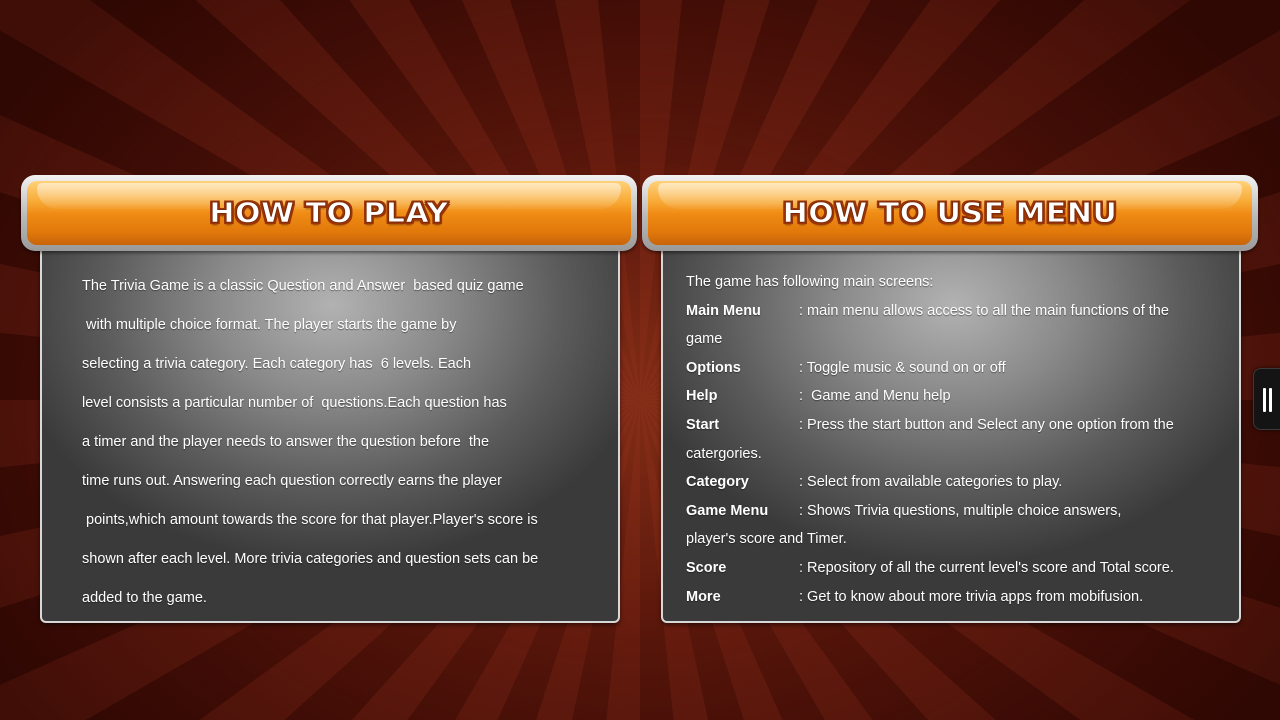 The image size is (1280, 720). Describe the element at coordinates (810, 282) in the screenshot. I see `menu-intro: The game has following main screens:` at that location.